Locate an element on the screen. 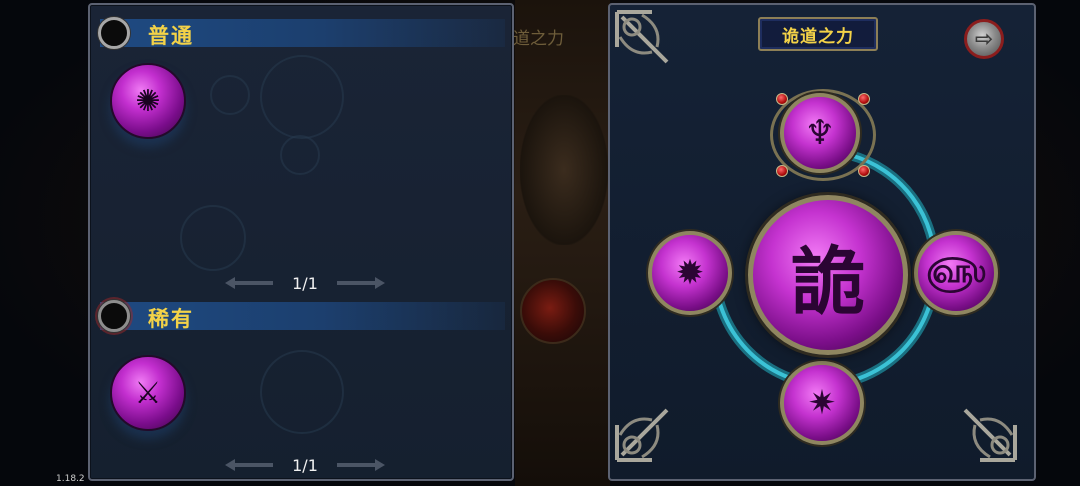 This screenshot has height=486, width=1080. exit-door-icon: ⇨ is located at coordinates (984, 39).